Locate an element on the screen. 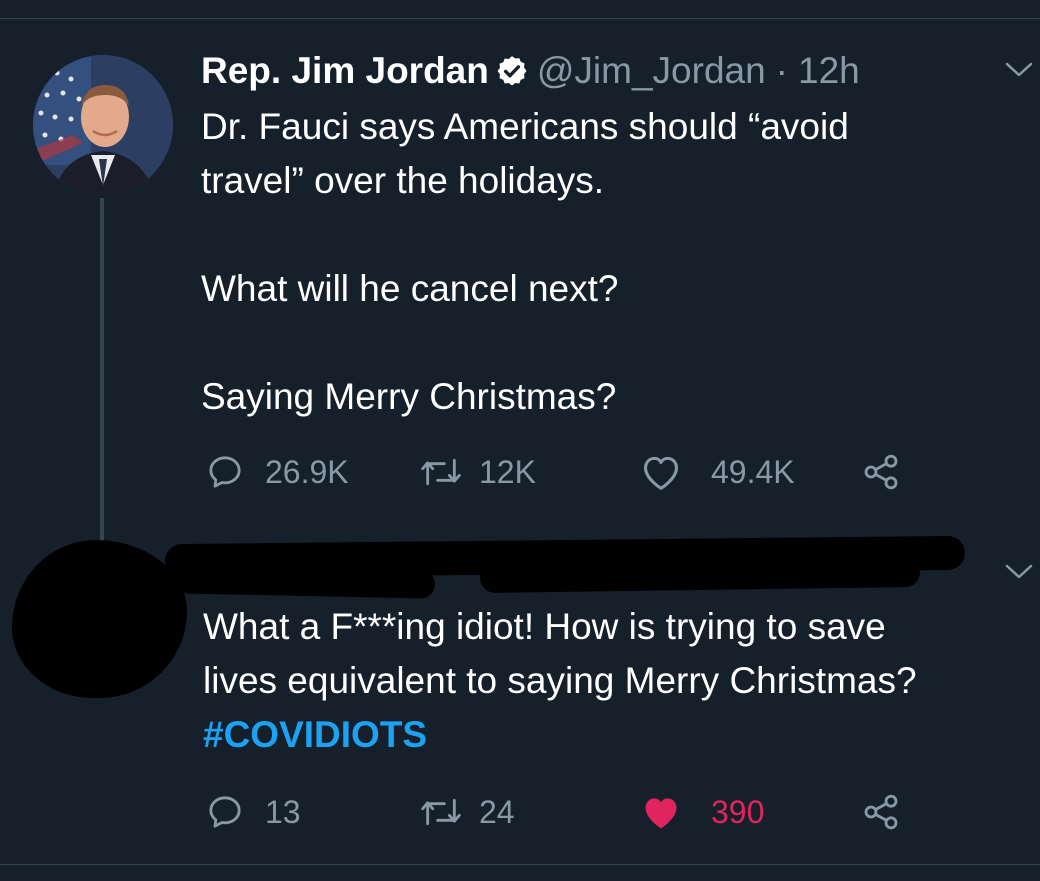 This screenshot has width=1040, height=881. avatar is located at coordinates (103, 125).